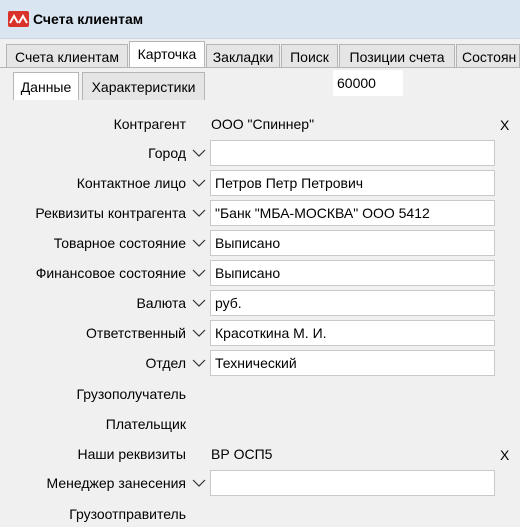 This screenshot has height=527, width=520. I want to click on label-gruzootpravitel: Грузоотправитель, so click(127, 514).